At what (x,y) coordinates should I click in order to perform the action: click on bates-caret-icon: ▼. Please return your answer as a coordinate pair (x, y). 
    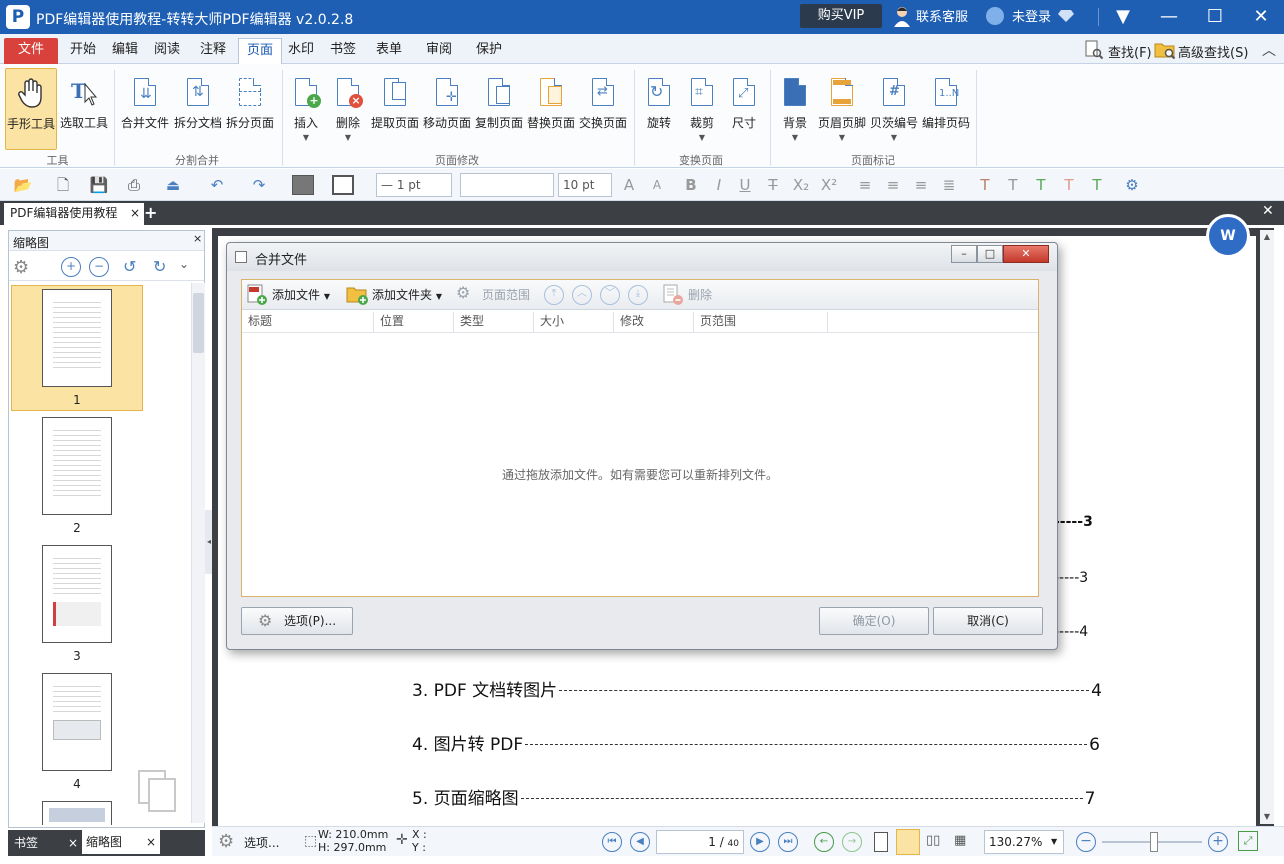
    Looking at the image, I should click on (894, 137).